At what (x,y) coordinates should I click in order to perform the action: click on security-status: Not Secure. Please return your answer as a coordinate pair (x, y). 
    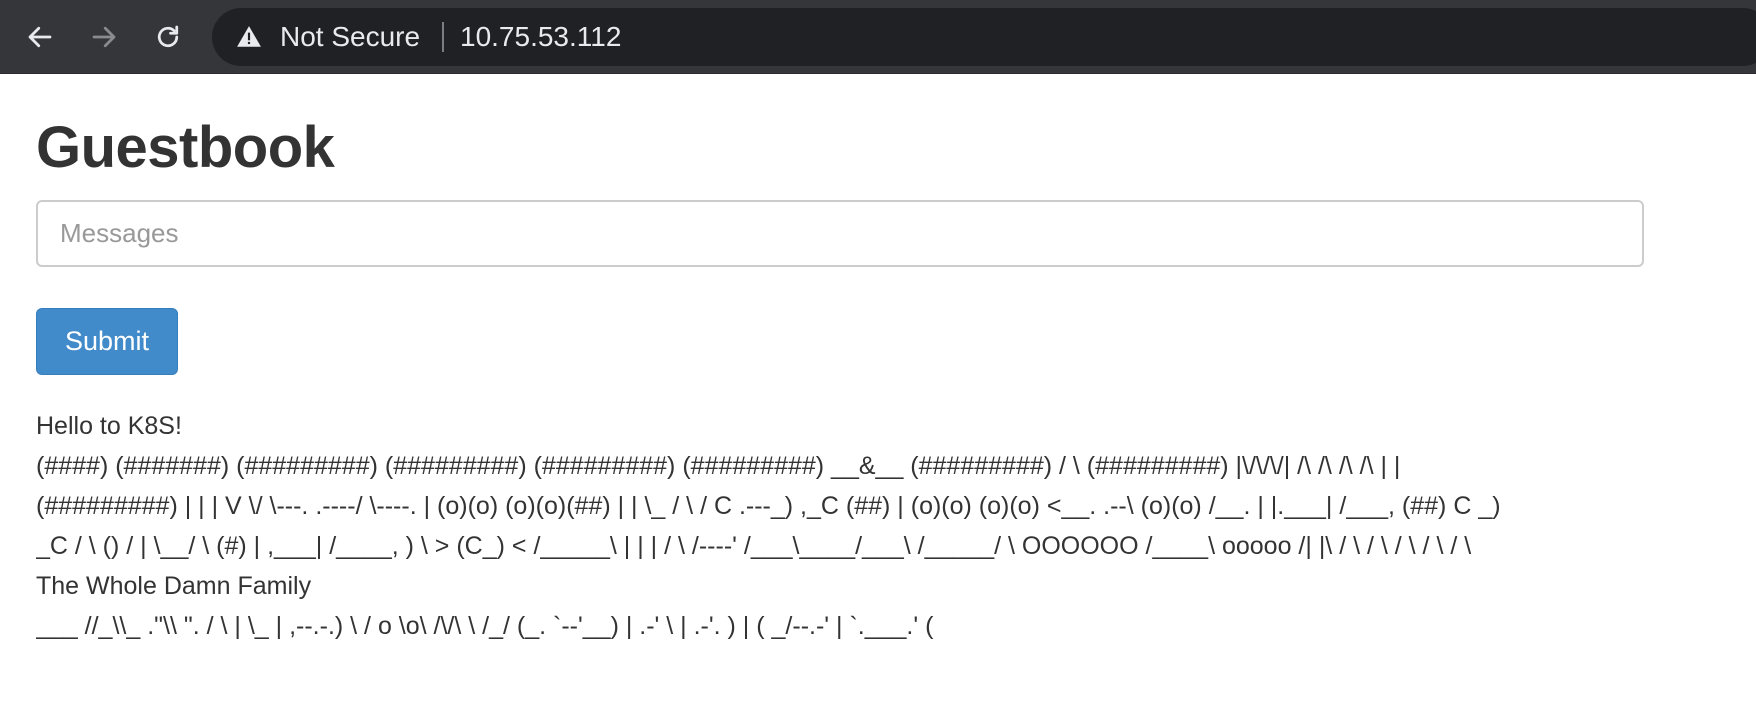
    Looking at the image, I should click on (350, 37).